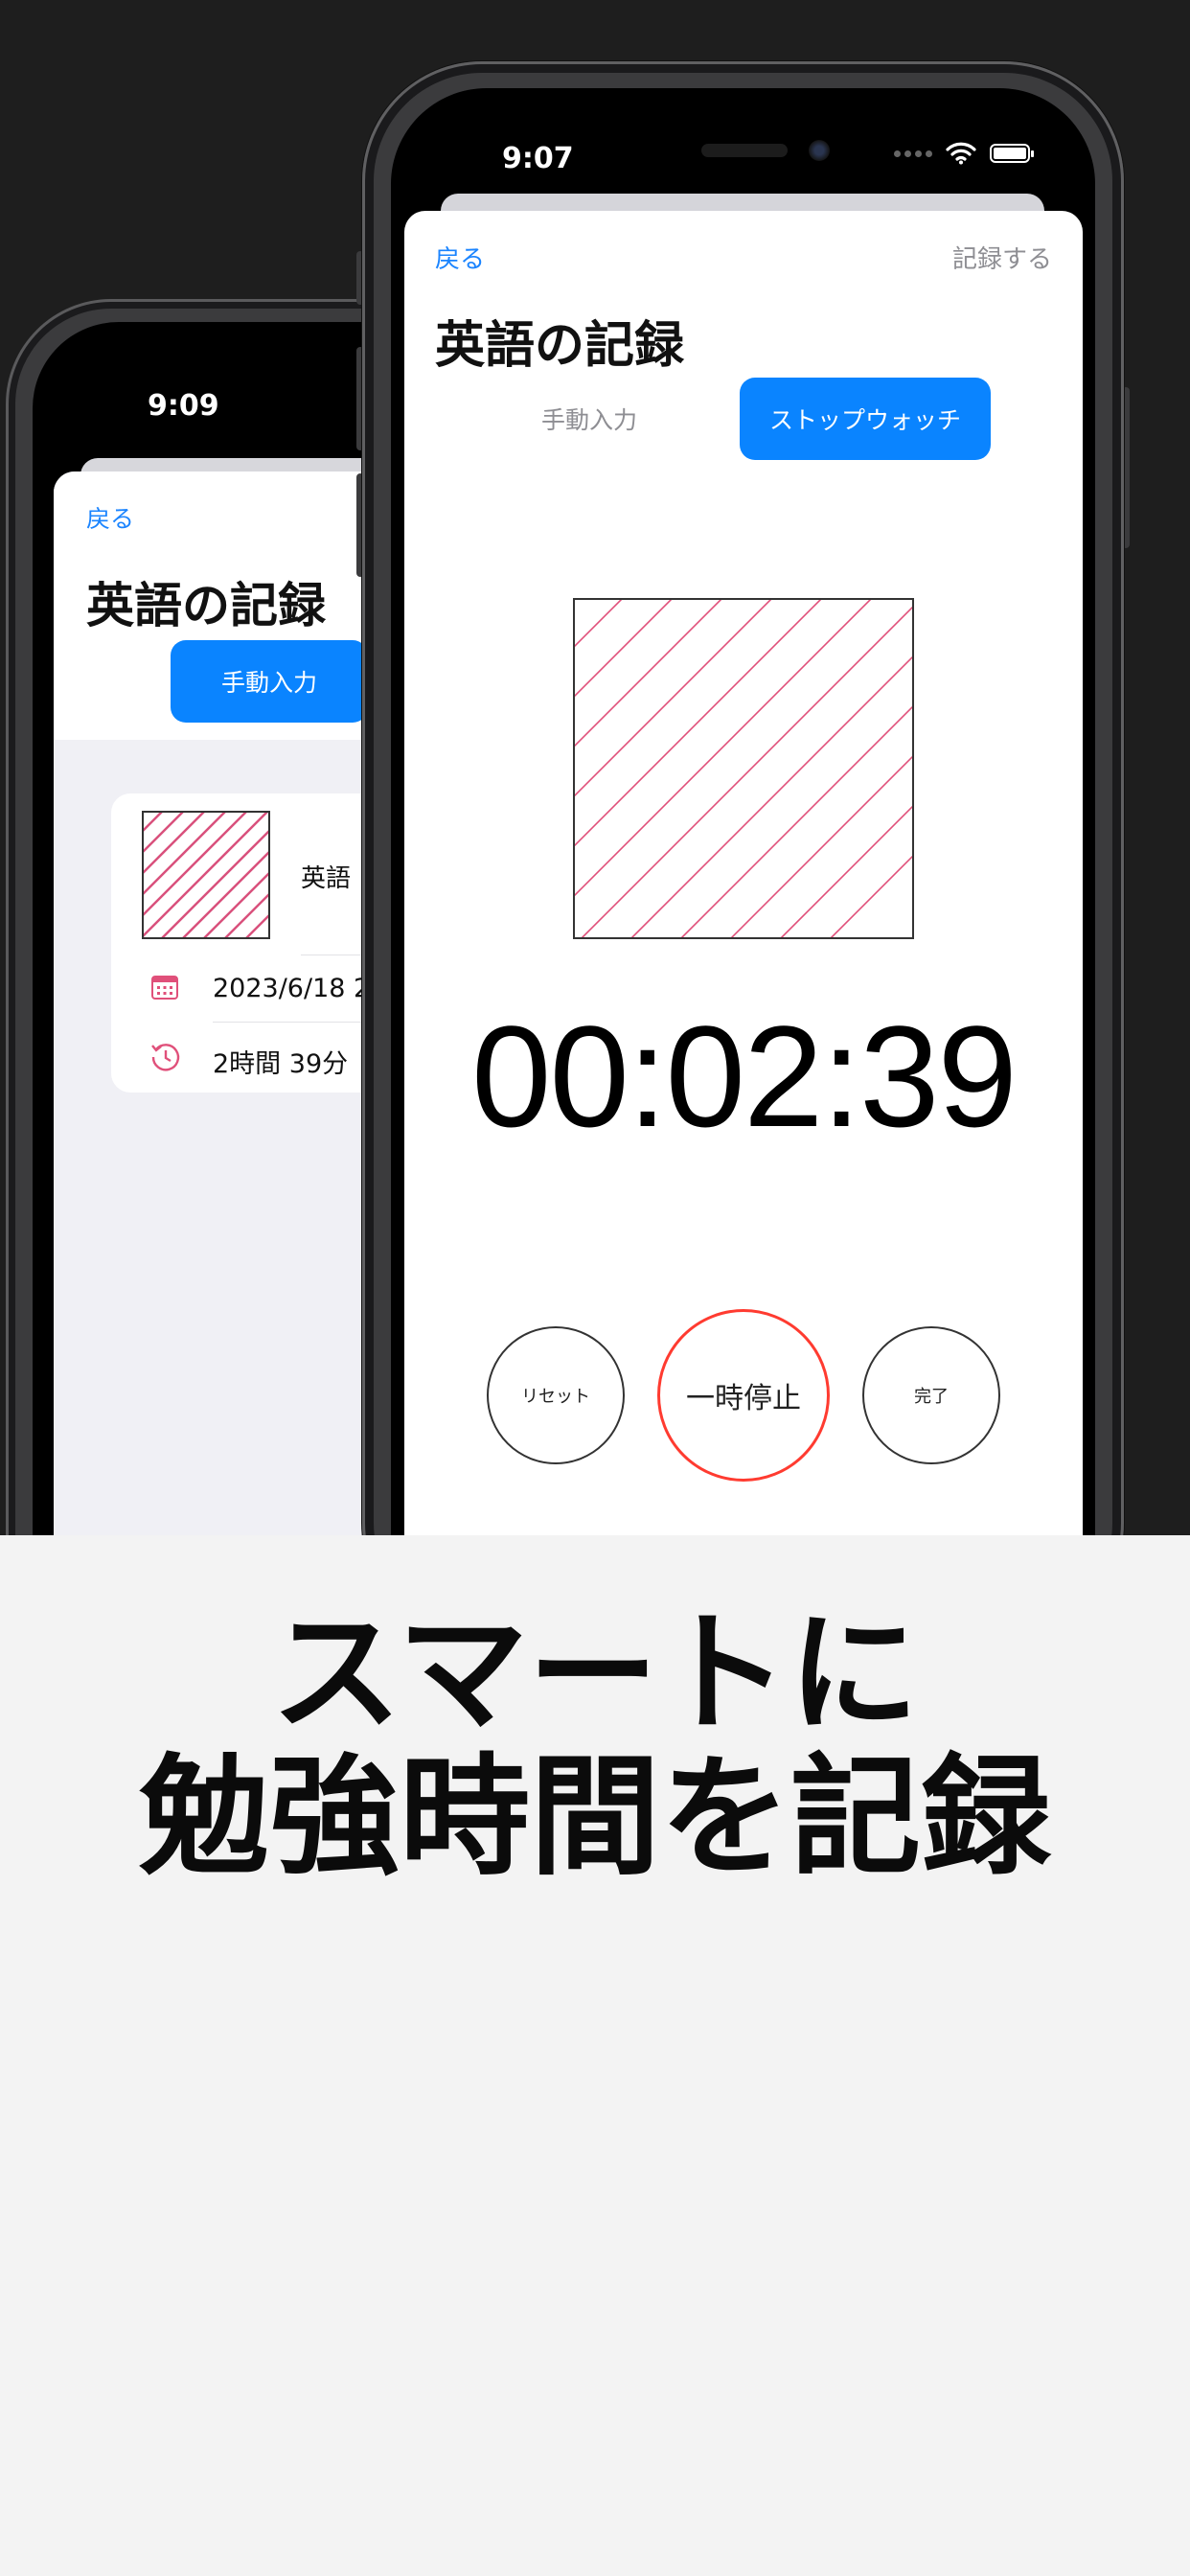 Image resolution: width=1190 pixels, height=2576 pixels. I want to click on back-status-time: 9:09, so click(183, 406).